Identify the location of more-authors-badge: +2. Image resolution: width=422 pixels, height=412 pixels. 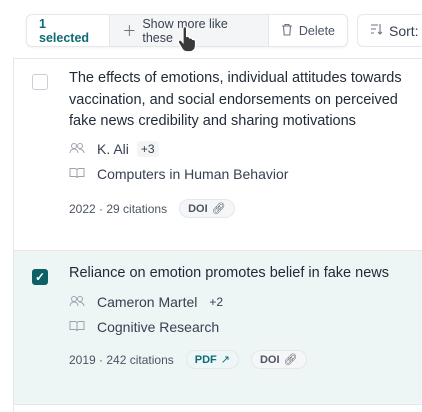
(216, 302).